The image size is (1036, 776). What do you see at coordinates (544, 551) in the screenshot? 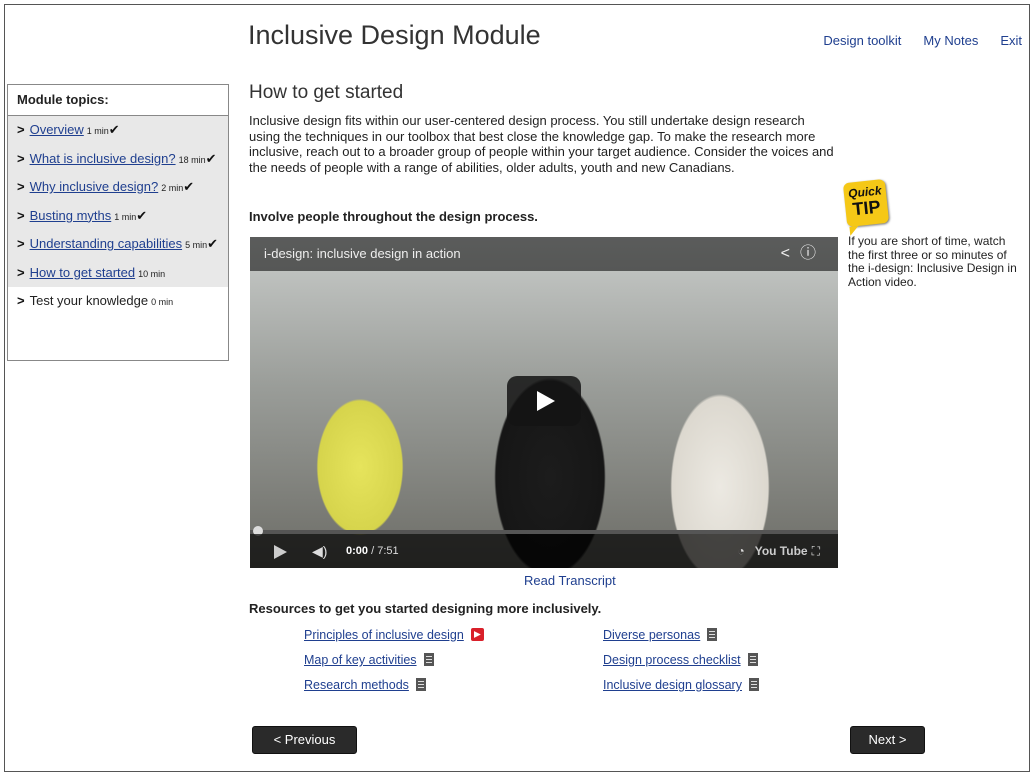
I see `video-controls: ◀) 0:00 / 7:51 ◔ You Tube ⛶` at bounding box center [544, 551].